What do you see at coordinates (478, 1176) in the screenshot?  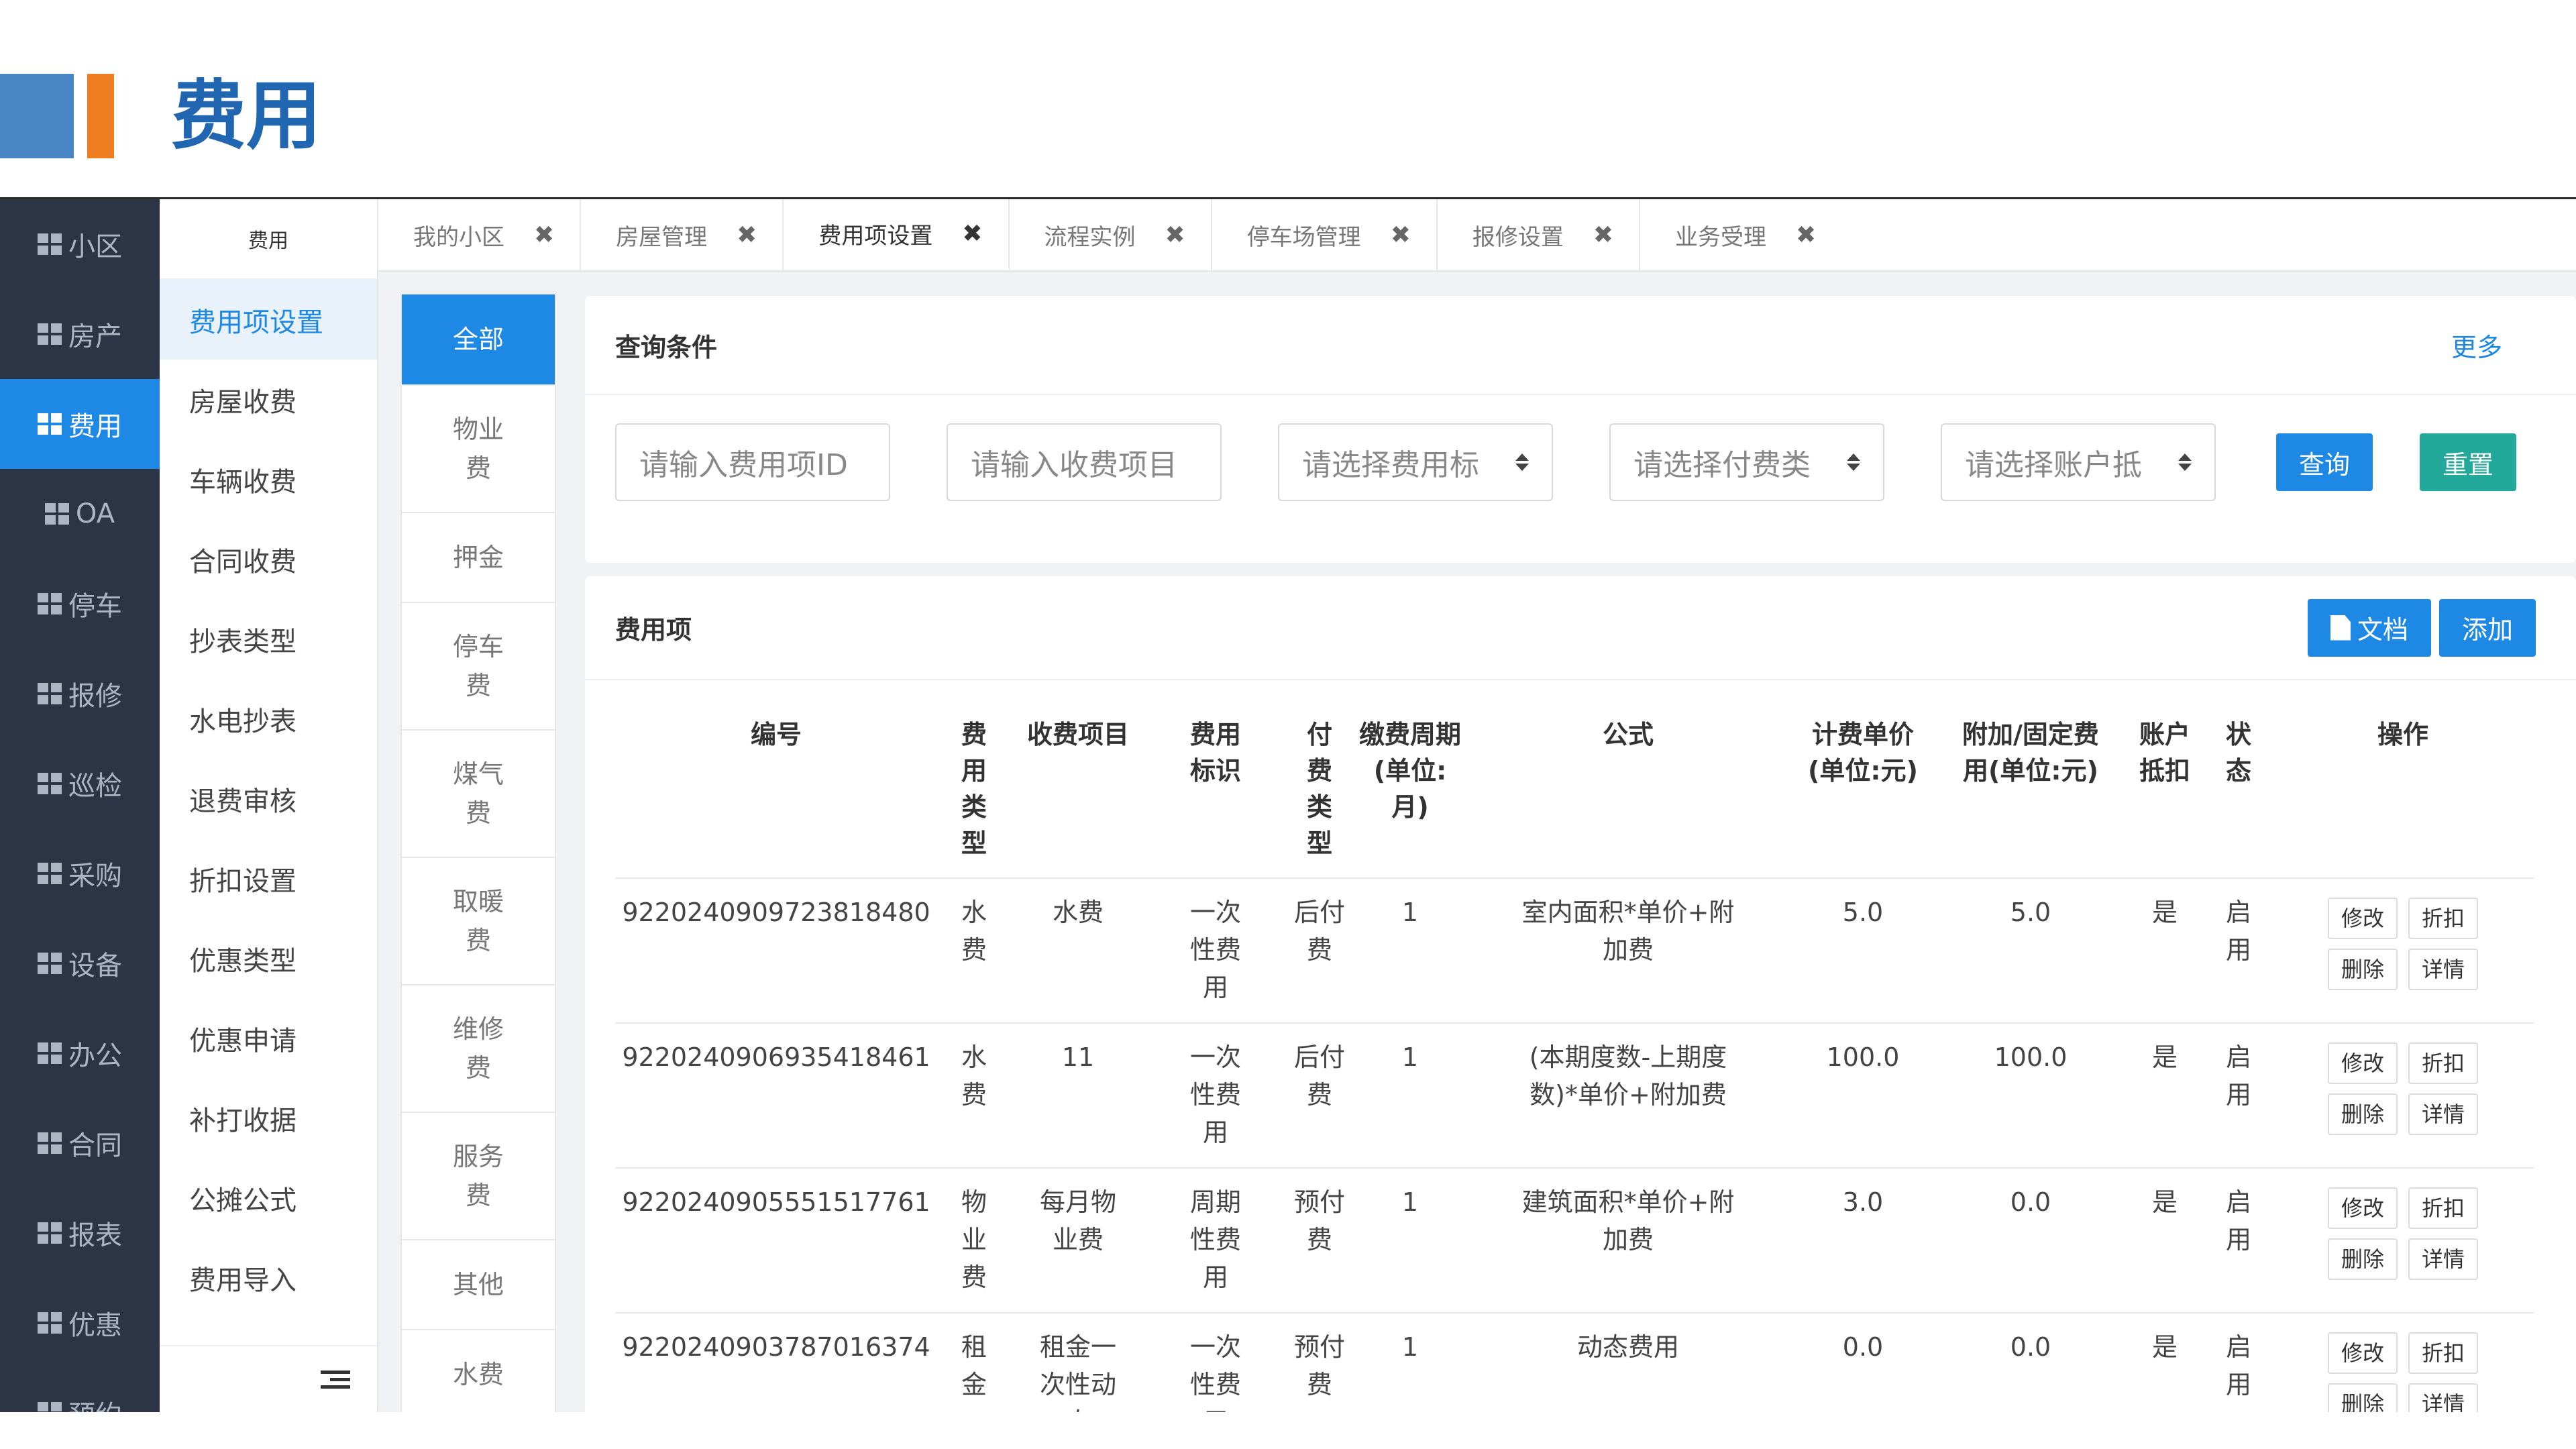 I see `category-item: 服务费` at bounding box center [478, 1176].